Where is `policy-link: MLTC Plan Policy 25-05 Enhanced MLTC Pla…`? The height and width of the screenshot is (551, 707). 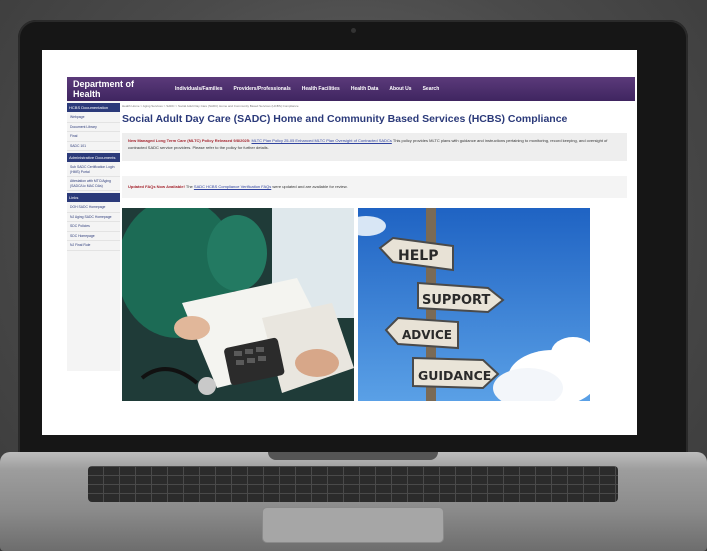
policy-link: MLTC Plan Policy 25-05 Enhanced MLTC Pla… is located at coordinates (321, 140).